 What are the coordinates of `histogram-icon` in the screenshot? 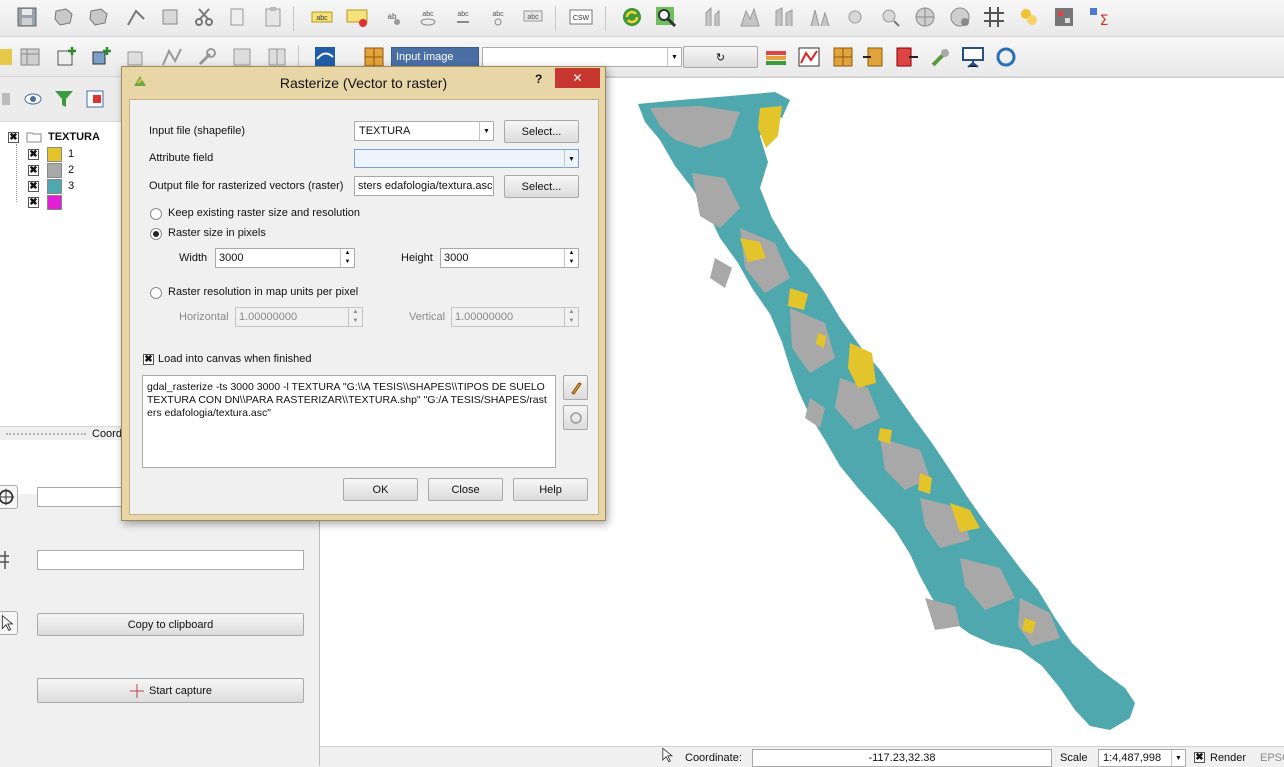 It's located at (776, 57).